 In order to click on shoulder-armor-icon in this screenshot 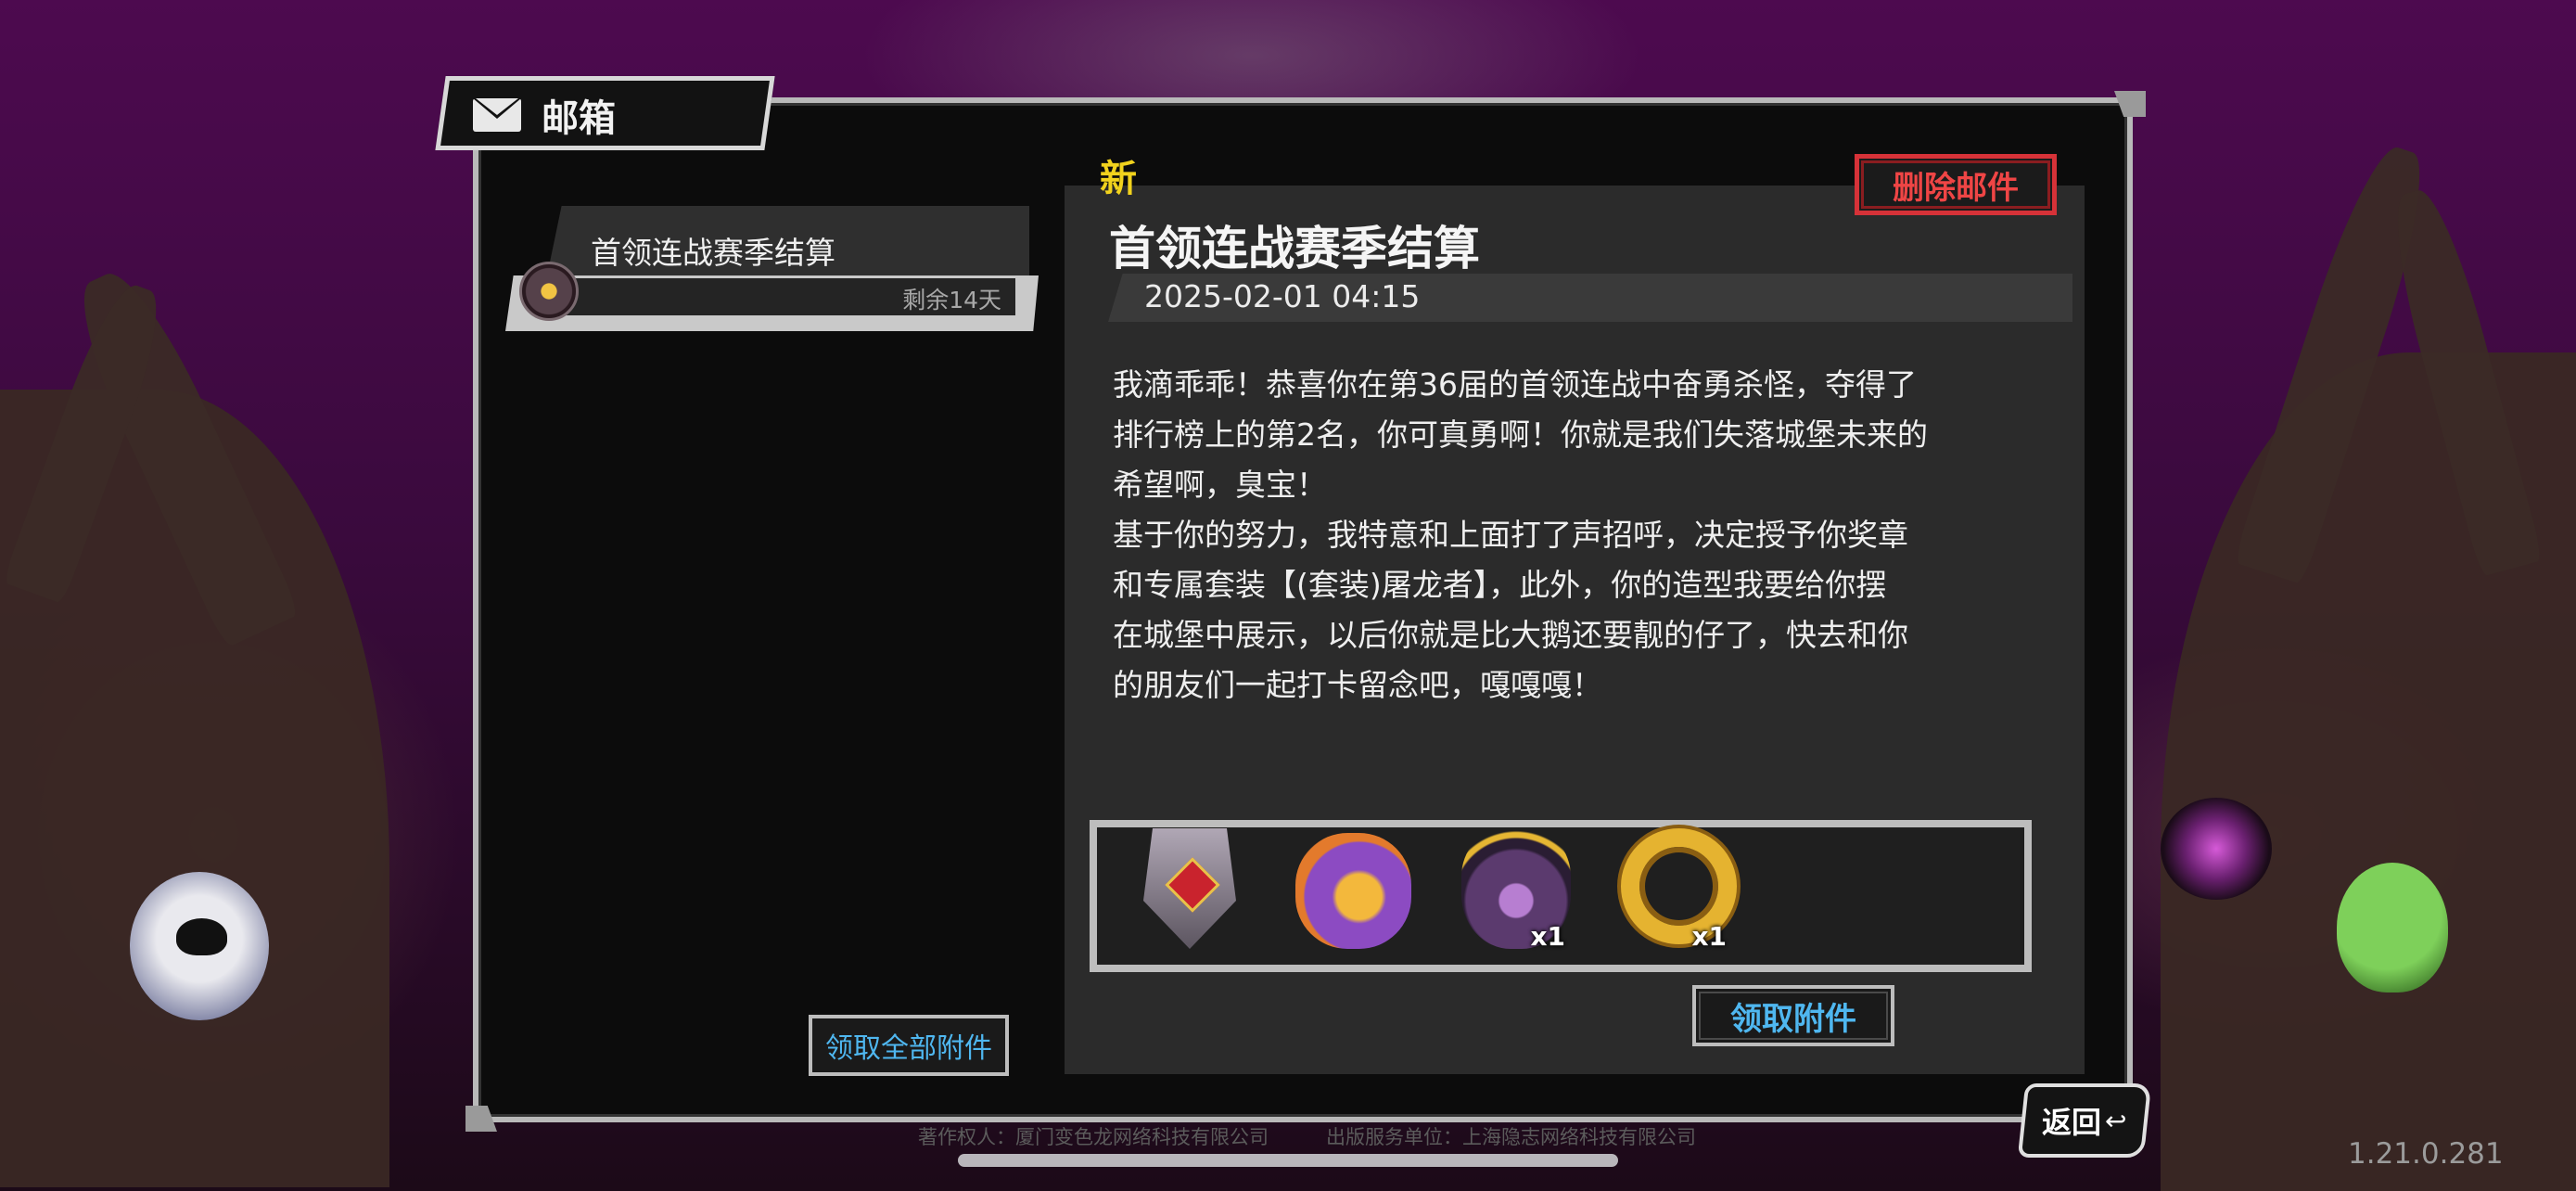, I will do `click(1353, 891)`.